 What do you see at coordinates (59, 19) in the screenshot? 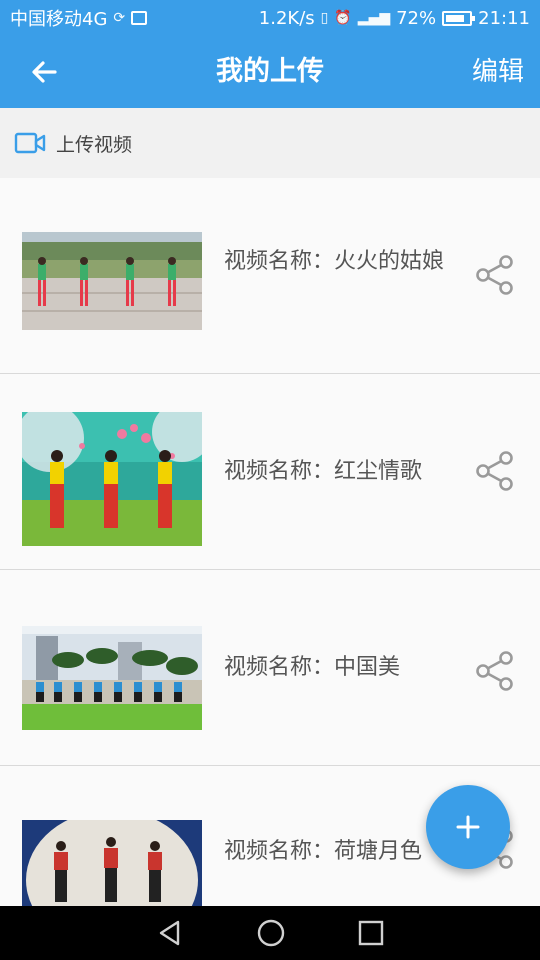
I see `carrier-label: 中国移动4G` at bounding box center [59, 19].